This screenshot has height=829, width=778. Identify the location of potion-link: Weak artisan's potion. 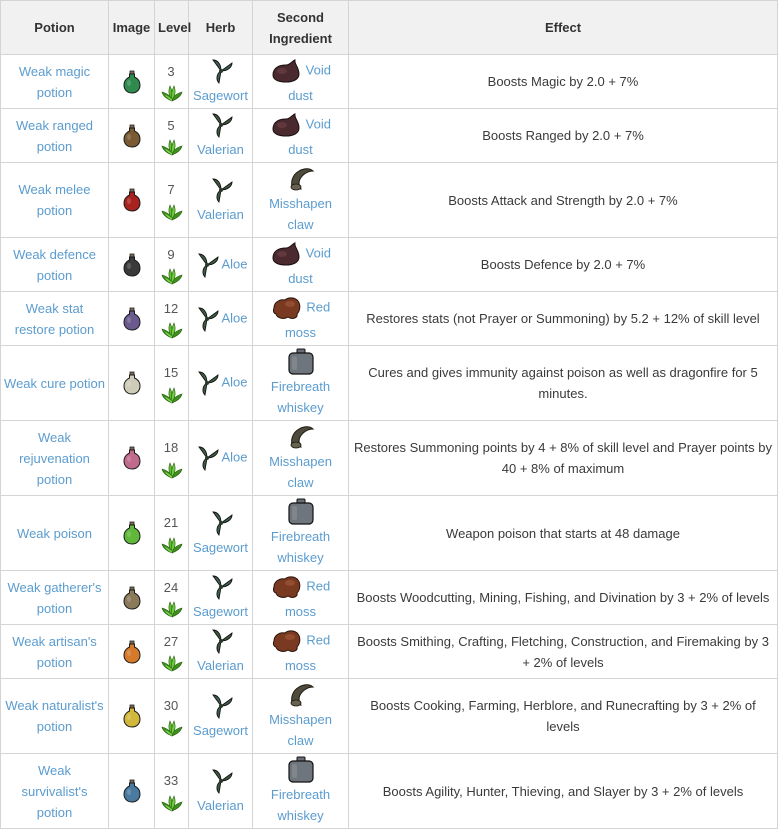
(54, 652).